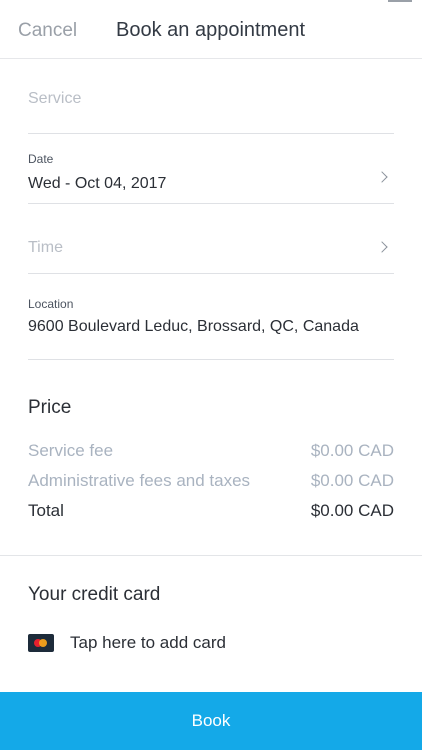  Describe the element at coordinates (94, 594) in the screenshot. I see `credit-card-section-title: Your credit card` at that location.